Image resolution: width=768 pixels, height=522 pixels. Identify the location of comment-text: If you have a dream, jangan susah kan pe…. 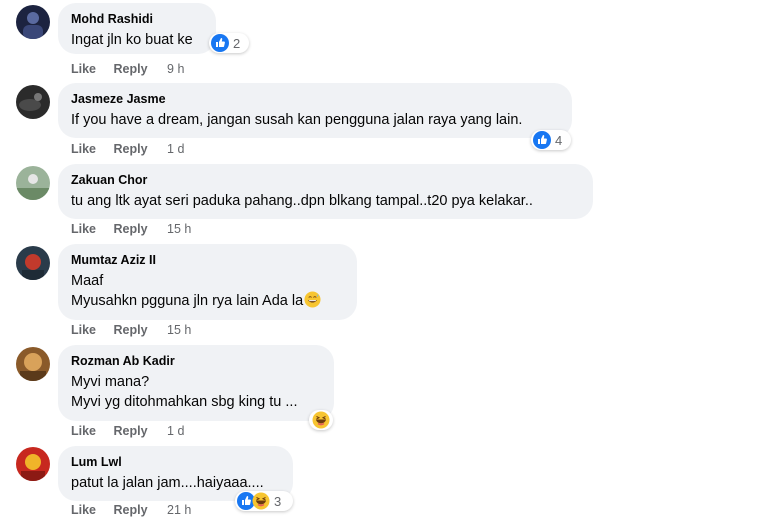
(297, 120).